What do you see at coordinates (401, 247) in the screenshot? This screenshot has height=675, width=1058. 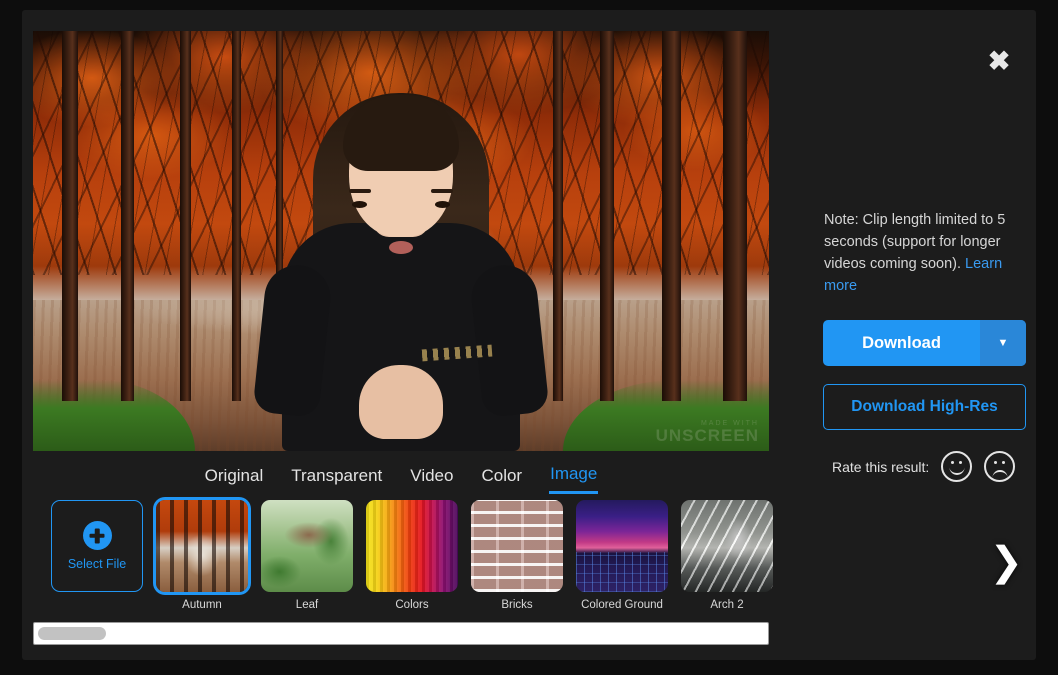 I see `subject-mouth` at bounding box center [401, 247].